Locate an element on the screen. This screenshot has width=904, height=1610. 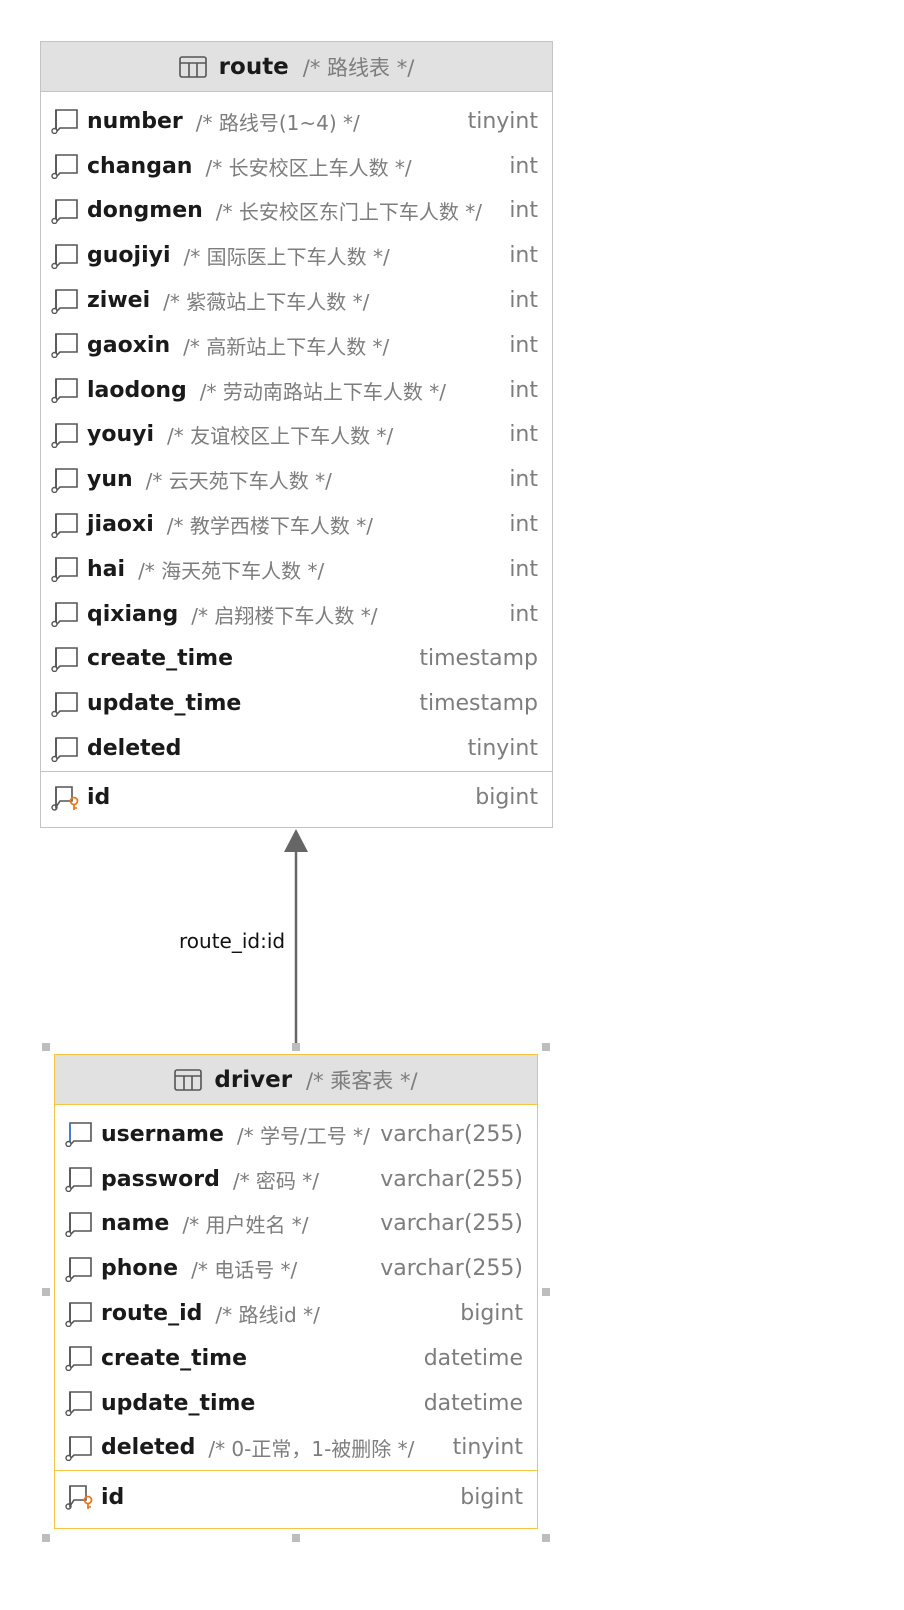
column-name: yun is located at coordinates (110, 480).